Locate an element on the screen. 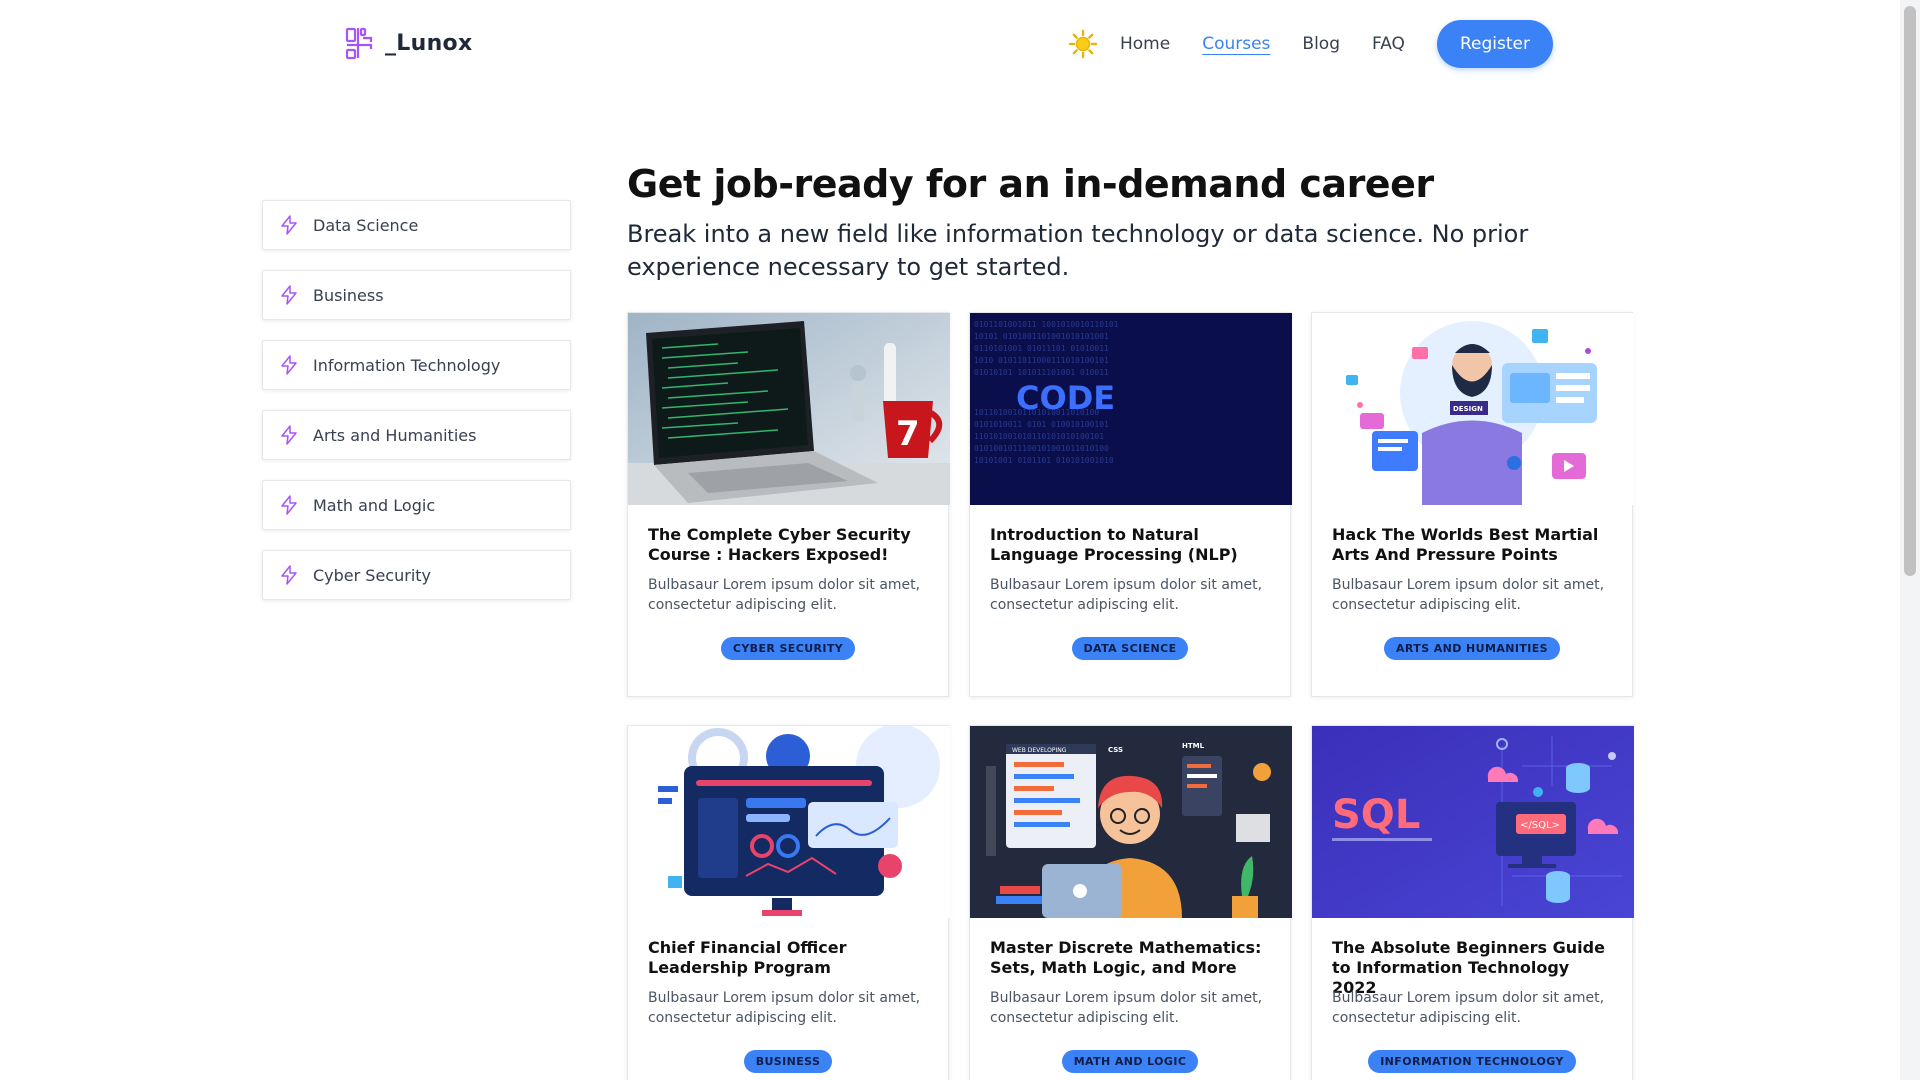  category-badge: CYBER SECURITY is located at coordinates (788, 648).